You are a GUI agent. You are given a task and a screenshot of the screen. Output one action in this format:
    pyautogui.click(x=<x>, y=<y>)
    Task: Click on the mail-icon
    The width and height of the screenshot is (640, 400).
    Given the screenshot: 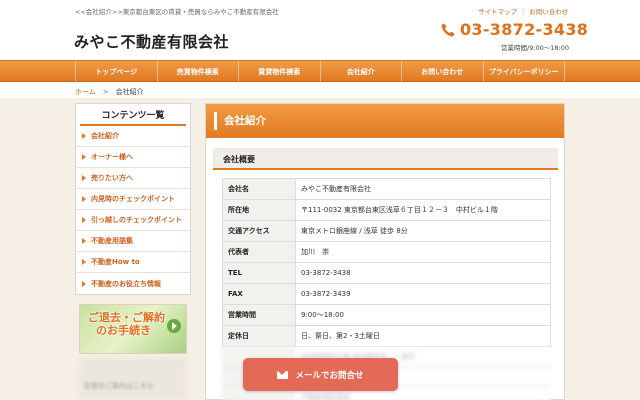 What is the action you would take?
    pyautogui.click(x=283, y=374)
    